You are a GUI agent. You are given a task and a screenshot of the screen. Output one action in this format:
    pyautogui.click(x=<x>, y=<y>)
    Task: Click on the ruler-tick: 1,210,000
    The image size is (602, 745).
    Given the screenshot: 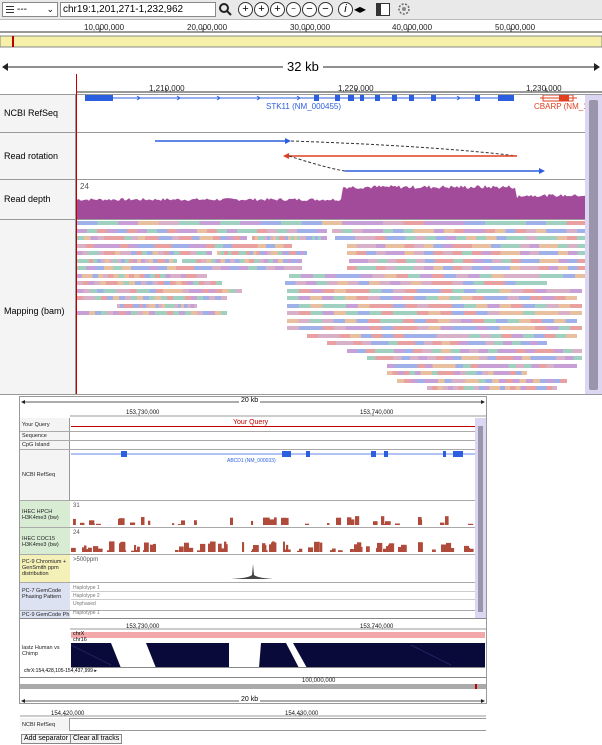 What is the action you would take?
    pyautogui.click(x=167, y=88)
    